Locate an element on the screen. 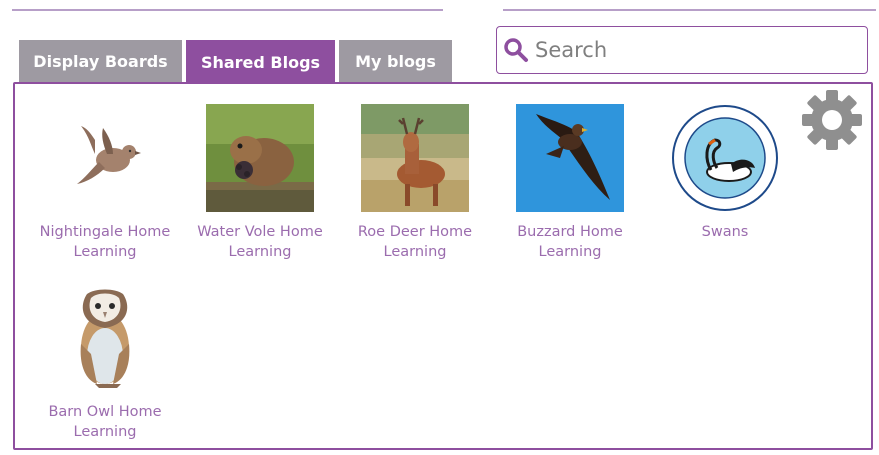  roe-deer-photo is located at coordinates (415, 158).